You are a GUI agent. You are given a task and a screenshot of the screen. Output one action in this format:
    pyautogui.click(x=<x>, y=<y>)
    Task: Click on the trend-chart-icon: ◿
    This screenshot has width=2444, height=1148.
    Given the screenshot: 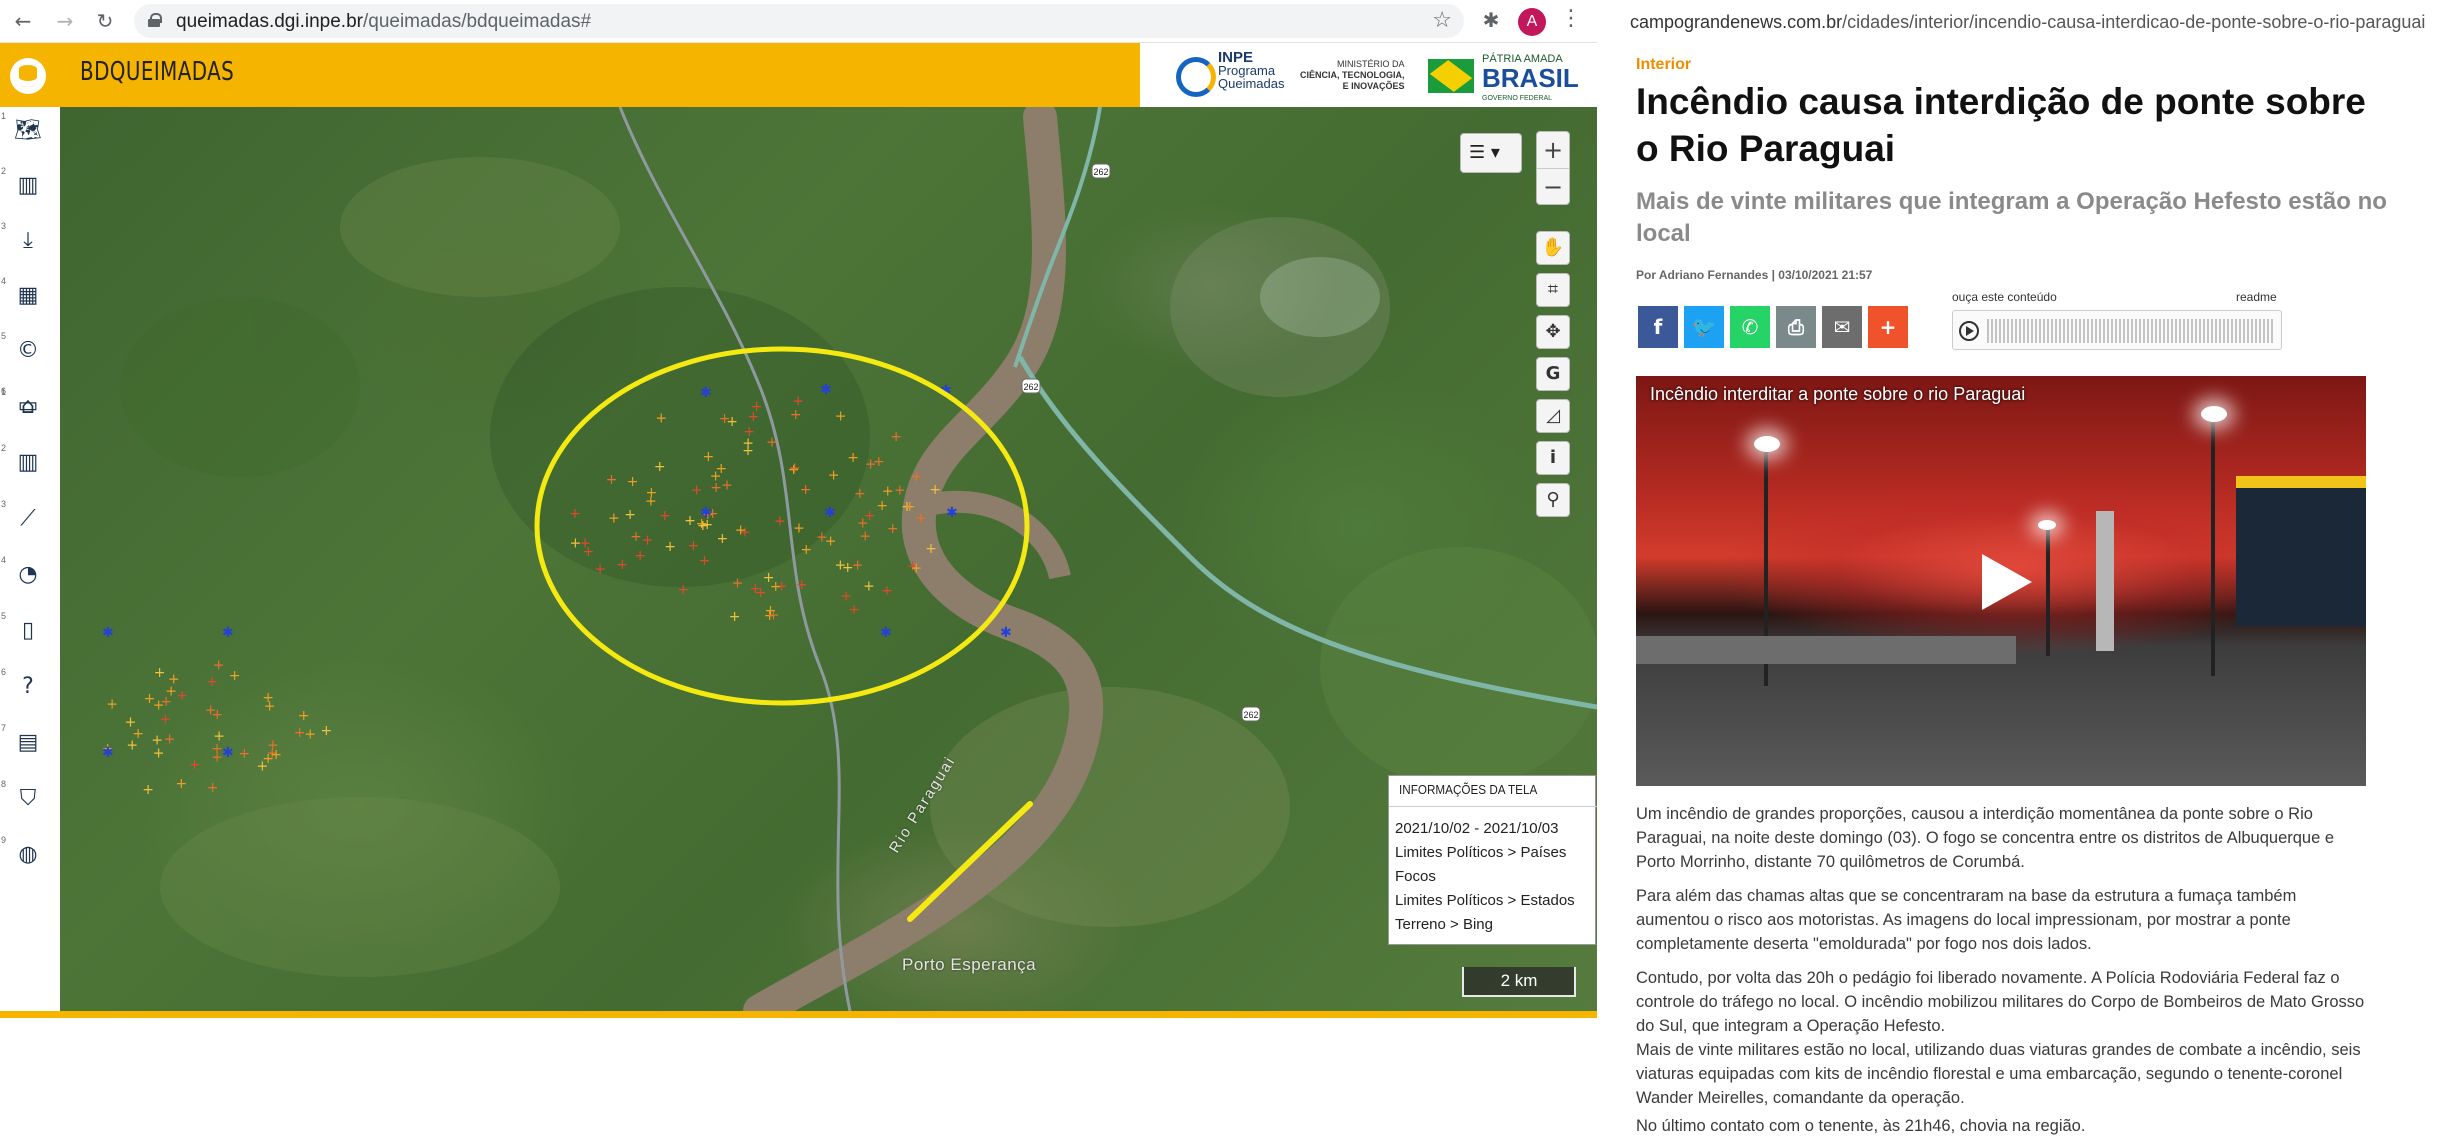 What is the action you would take?
    pyautogui.click(x=1553, y=416)
    